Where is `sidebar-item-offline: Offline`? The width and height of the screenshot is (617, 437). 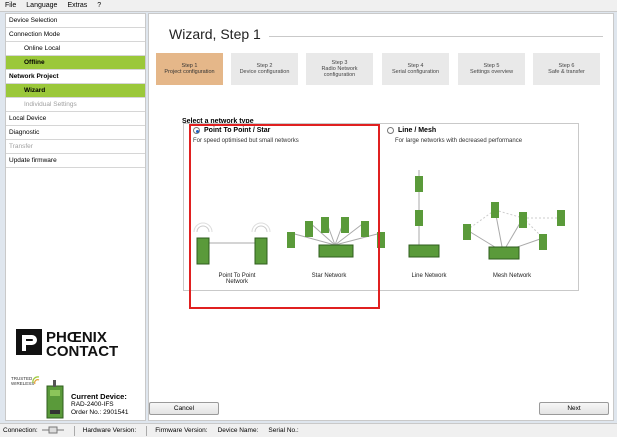
sidebar-item-offline: Offline is located at coordinates (75, 63).